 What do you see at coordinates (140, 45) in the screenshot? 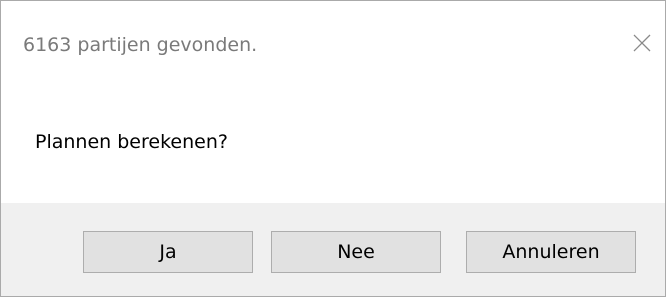
I see `dialog-title: 6163 partijen gevonden.` at bounding box center [140, 45].